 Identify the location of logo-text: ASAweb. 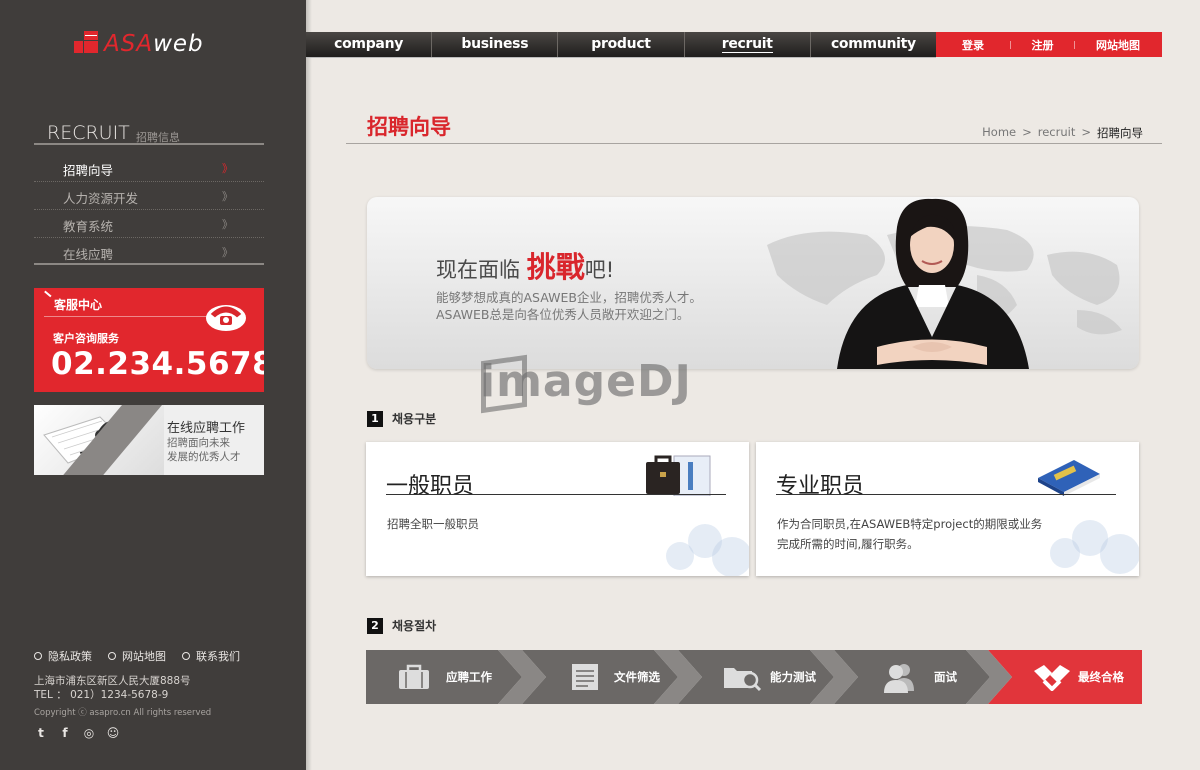
(154, 44).